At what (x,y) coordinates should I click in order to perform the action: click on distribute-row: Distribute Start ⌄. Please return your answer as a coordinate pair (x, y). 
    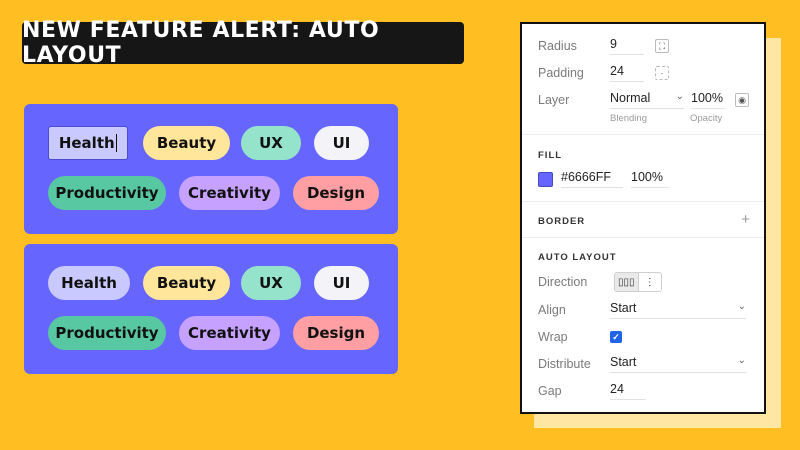
    Looking at the image, I should click on (642, 364).